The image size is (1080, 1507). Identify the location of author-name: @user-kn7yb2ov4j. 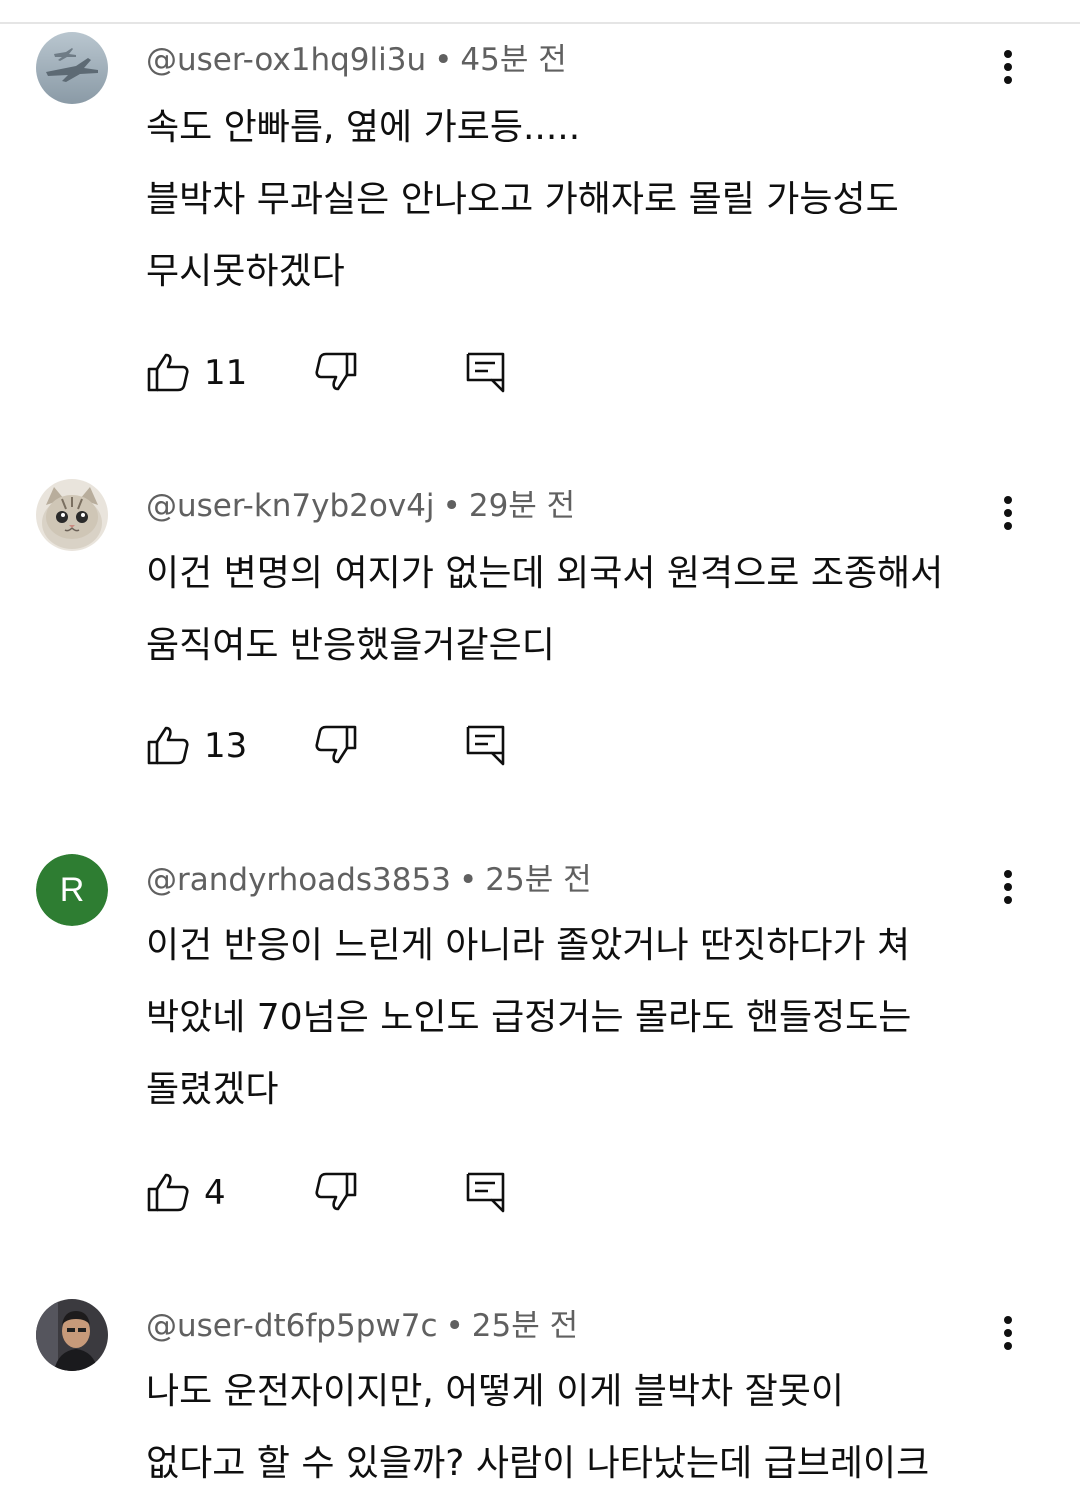
(290, 506).